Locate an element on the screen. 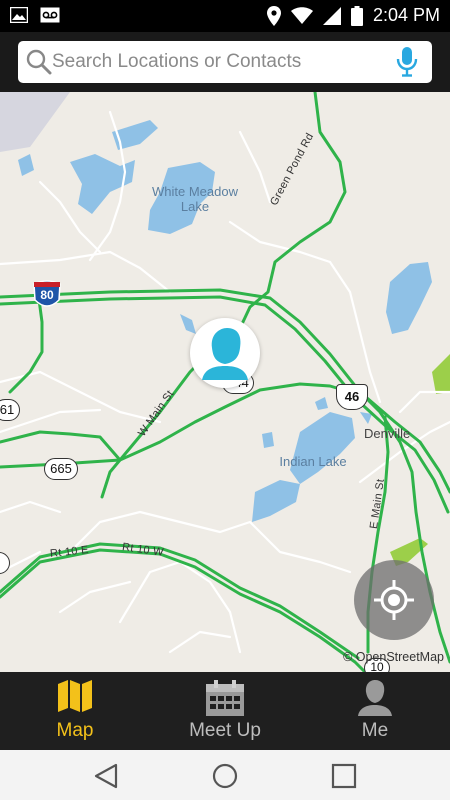  image-icon is located at coordinates (19, 15).